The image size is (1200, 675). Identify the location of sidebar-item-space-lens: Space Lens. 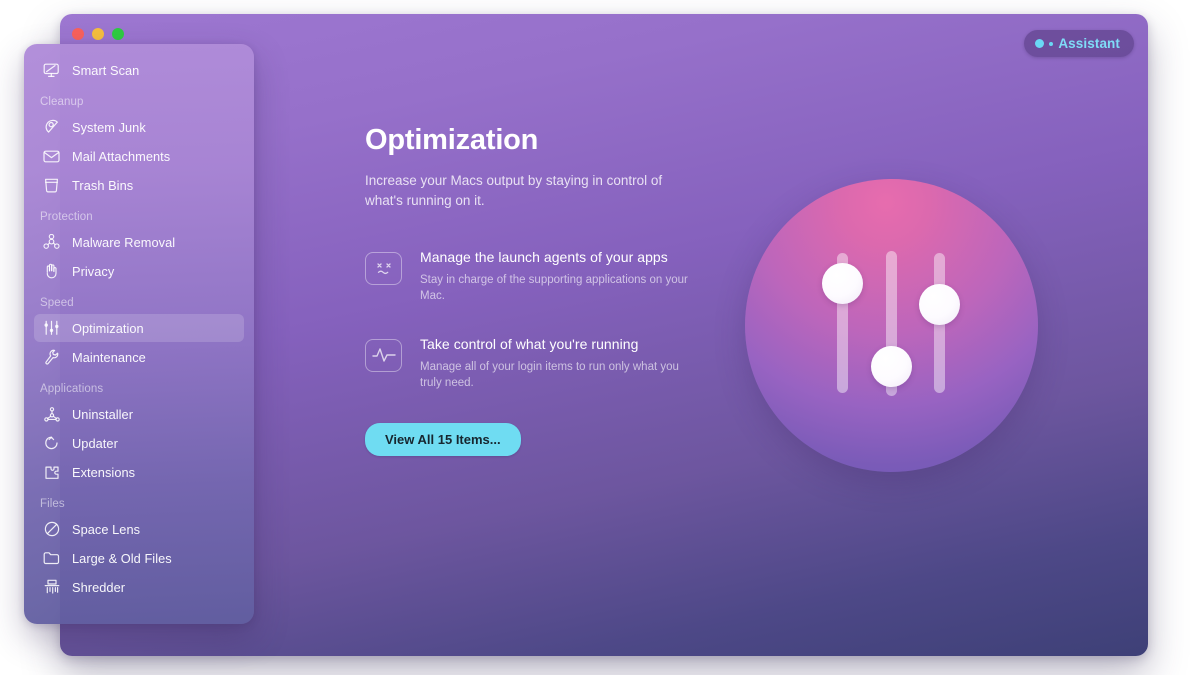
(139, 529).